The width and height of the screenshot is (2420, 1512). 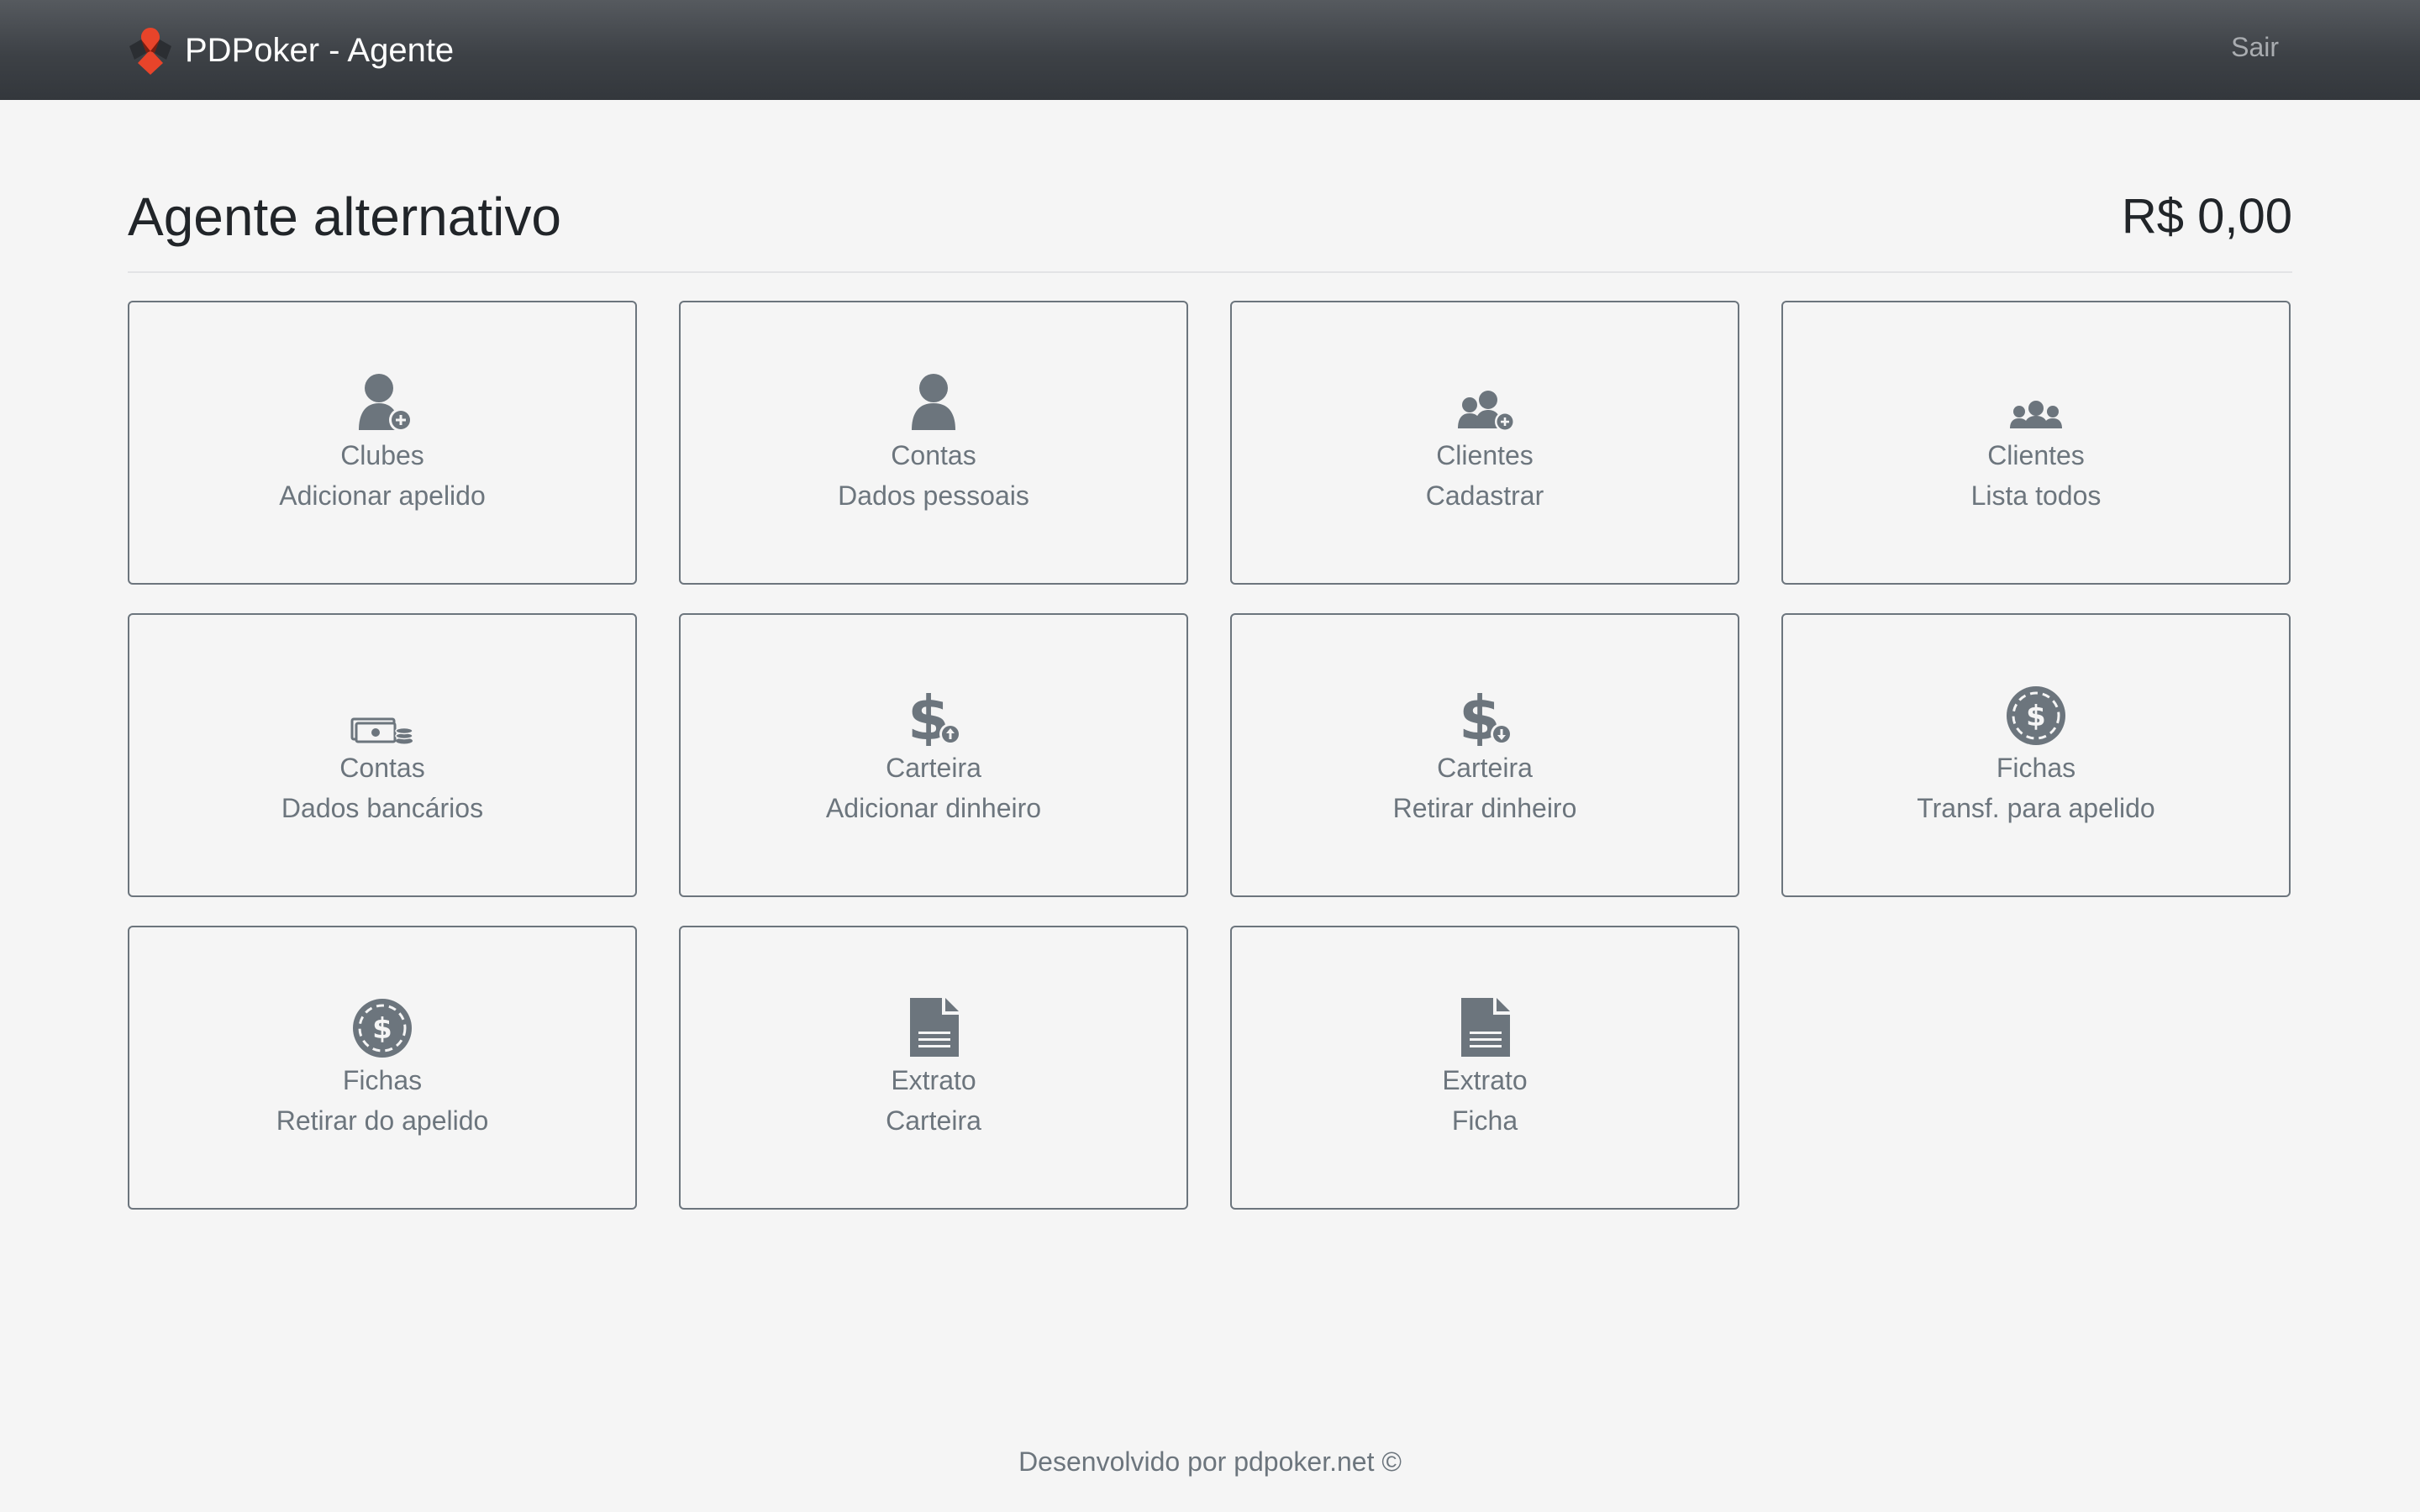 I want to click on footer-text: Desenvolvido por pdpoker.net ©, so click(x=1210, y=1461).